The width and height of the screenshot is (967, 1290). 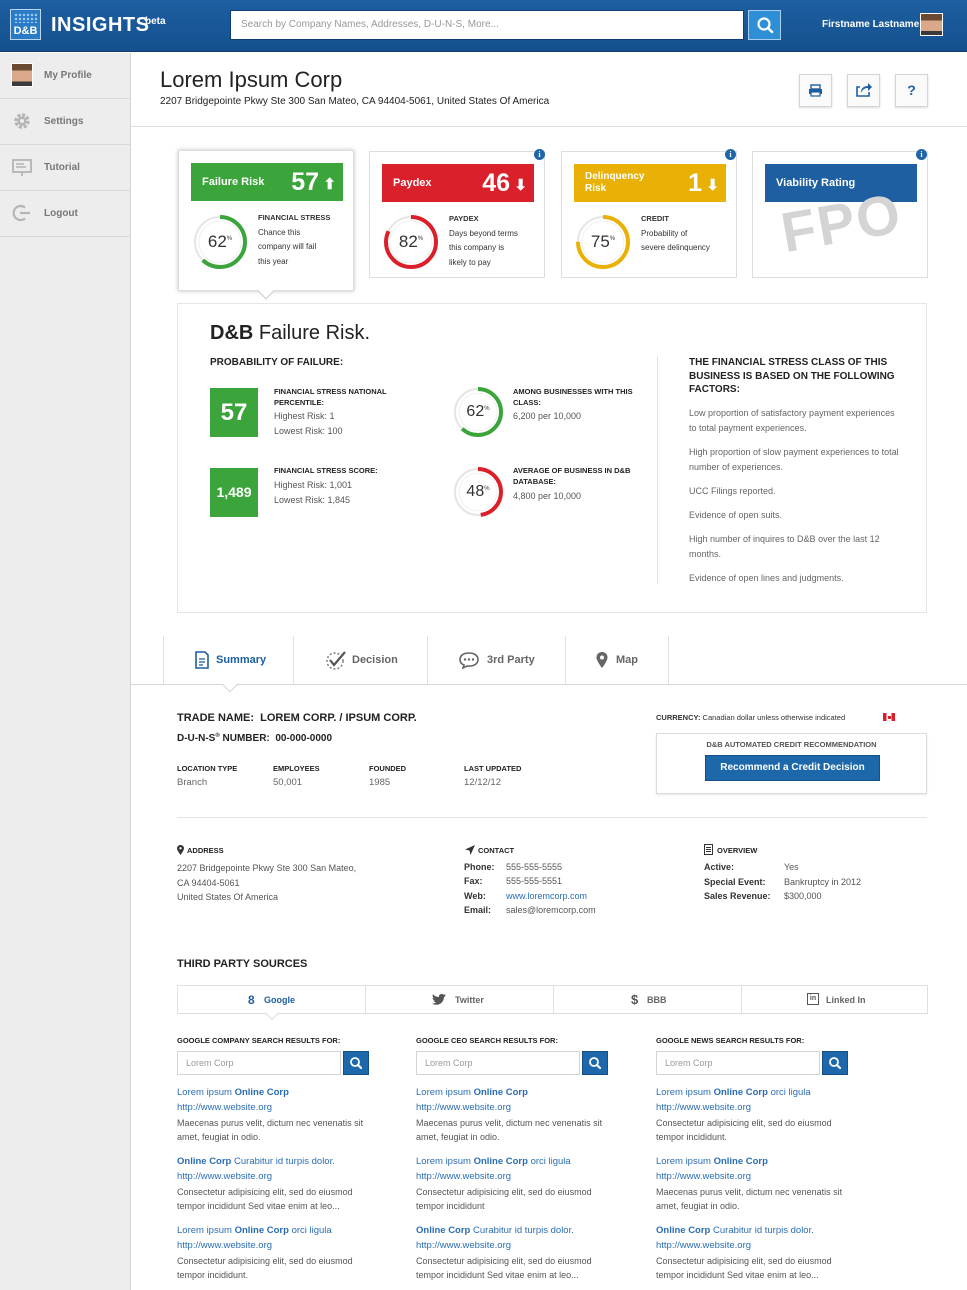 I want to click on field-label: FOUNDED, so click(x=388, y=768).